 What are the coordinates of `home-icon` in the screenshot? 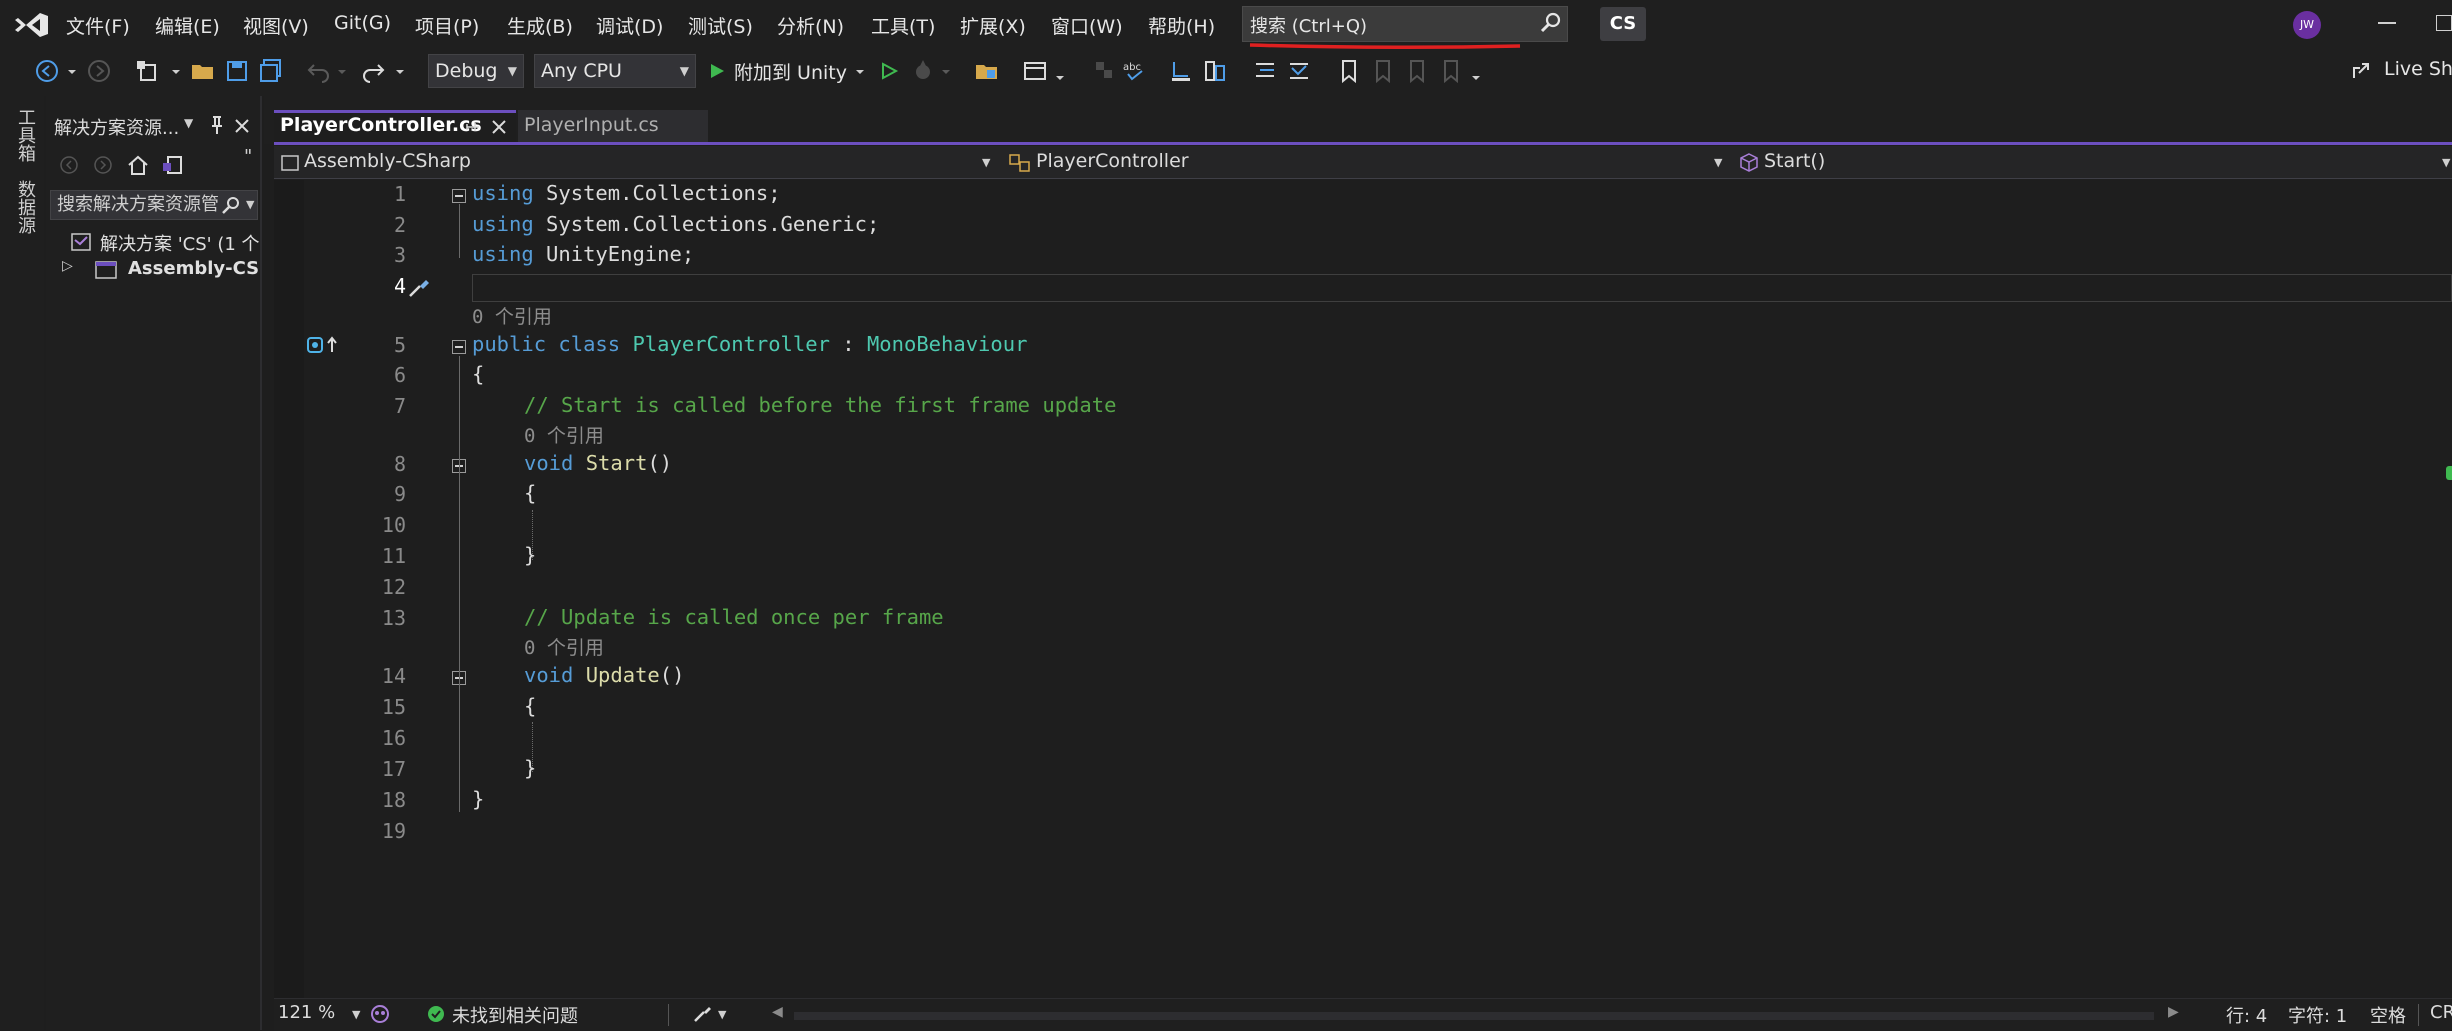 It's located at (138, 165).